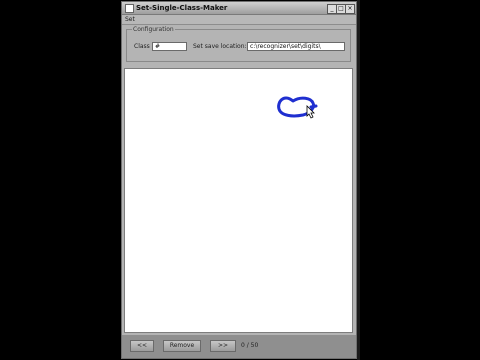  What do you see at coordinates (142, 346) in the screenshot?
I see `previous-button: <<` at bounding box center [142, 346].